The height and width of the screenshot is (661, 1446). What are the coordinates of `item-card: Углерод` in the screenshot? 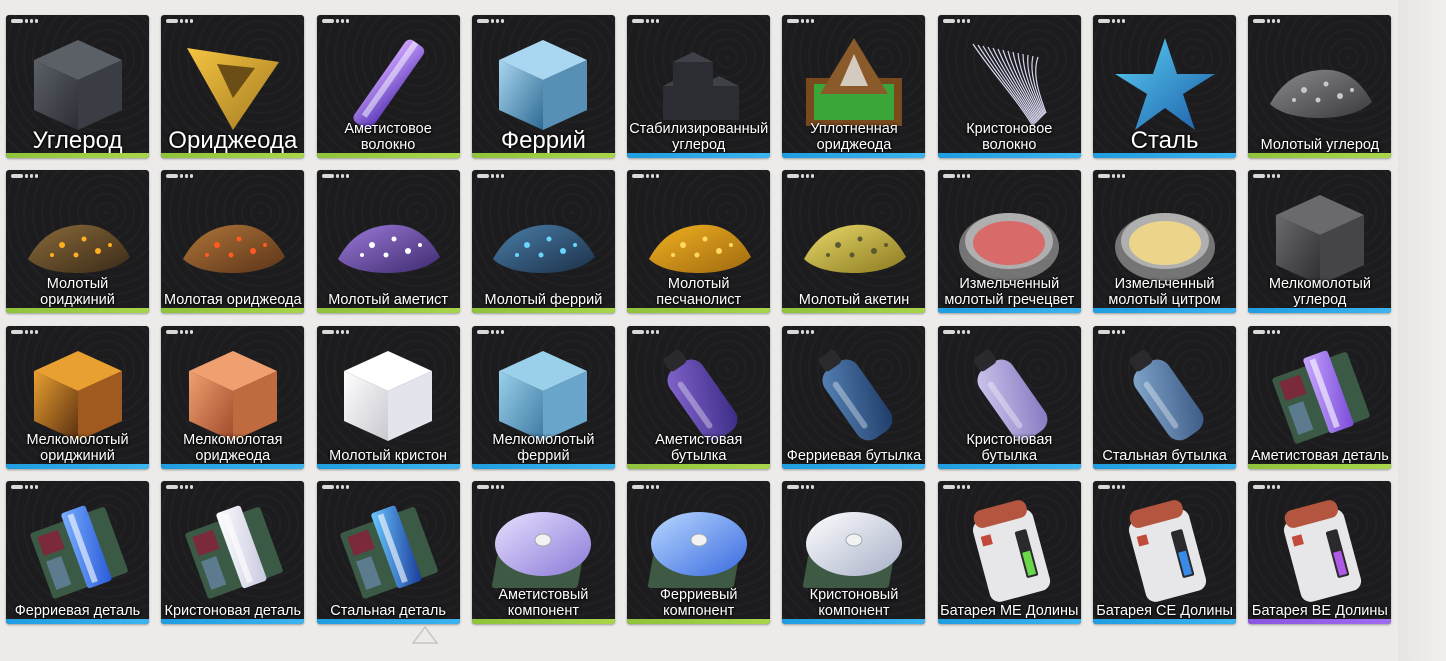 It's located at (77, 86).